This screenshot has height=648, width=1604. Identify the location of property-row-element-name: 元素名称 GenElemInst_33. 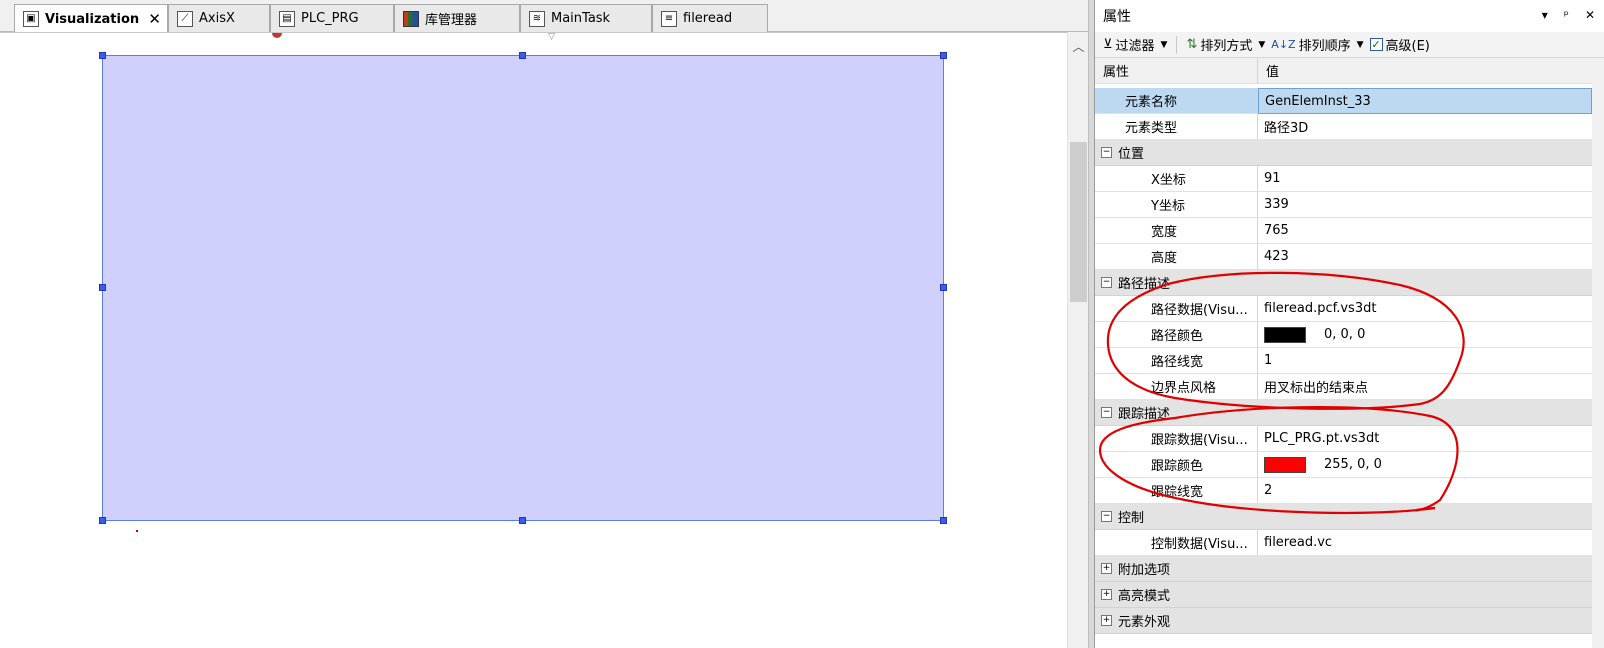
(1343, 101).